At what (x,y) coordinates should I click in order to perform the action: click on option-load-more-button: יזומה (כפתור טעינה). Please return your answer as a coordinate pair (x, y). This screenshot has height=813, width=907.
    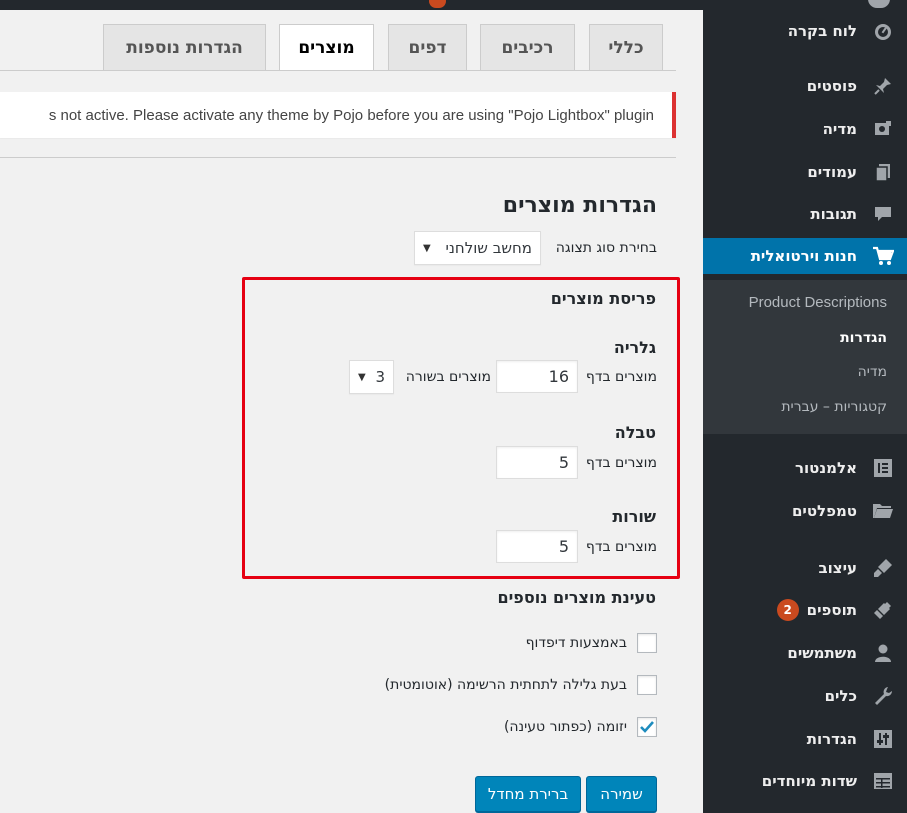
    Looking at the image, I should click on (580, 727).